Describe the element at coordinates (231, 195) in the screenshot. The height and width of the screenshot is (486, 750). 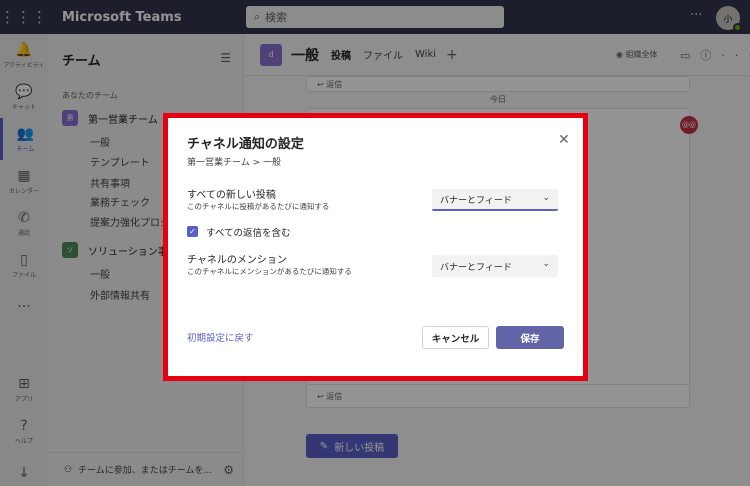
I see `all-posts-label: すべての新しい投稿` at that location.